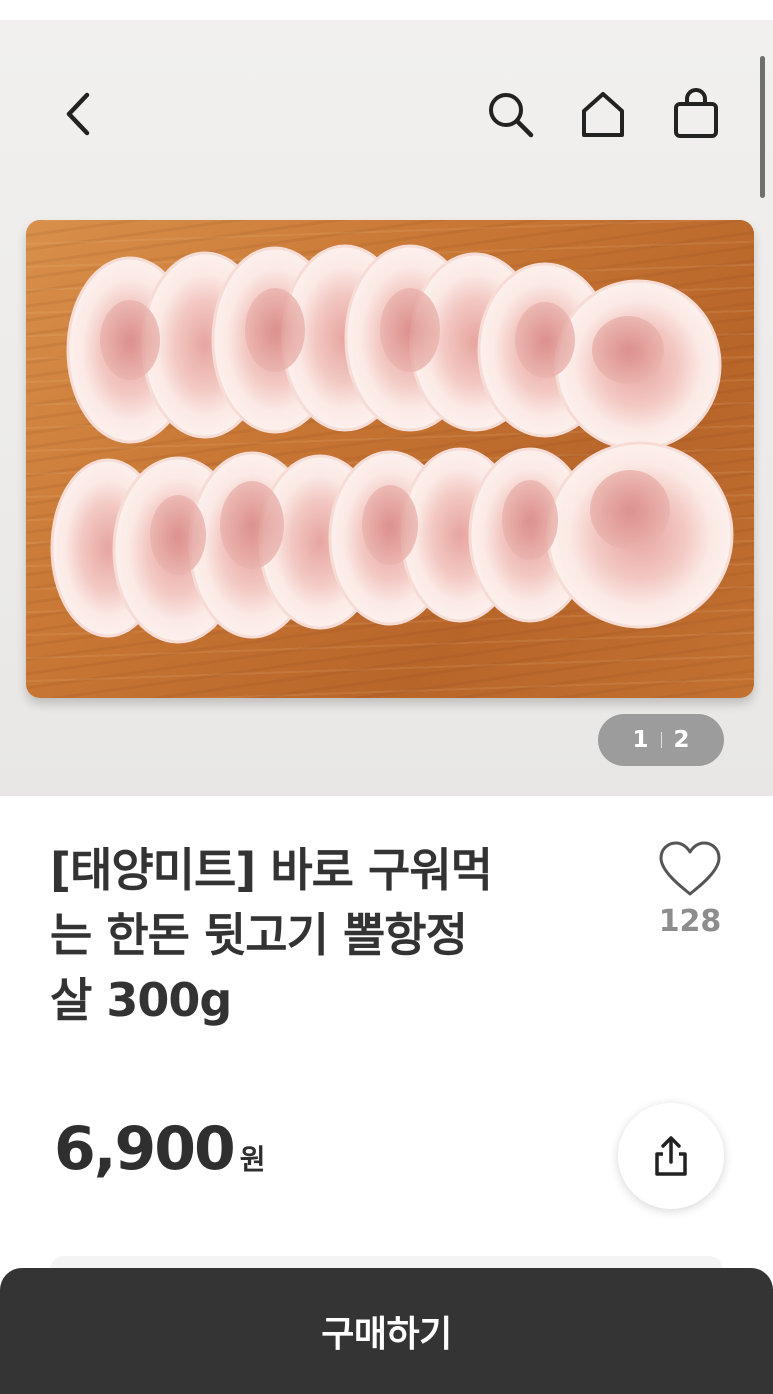 The image size is (773, 1394). Describe the element at coordinates (259, 935) in the screenshot. I see `product-title-line-2: 는 한돈 뒷고기 뽈항정` at that location.